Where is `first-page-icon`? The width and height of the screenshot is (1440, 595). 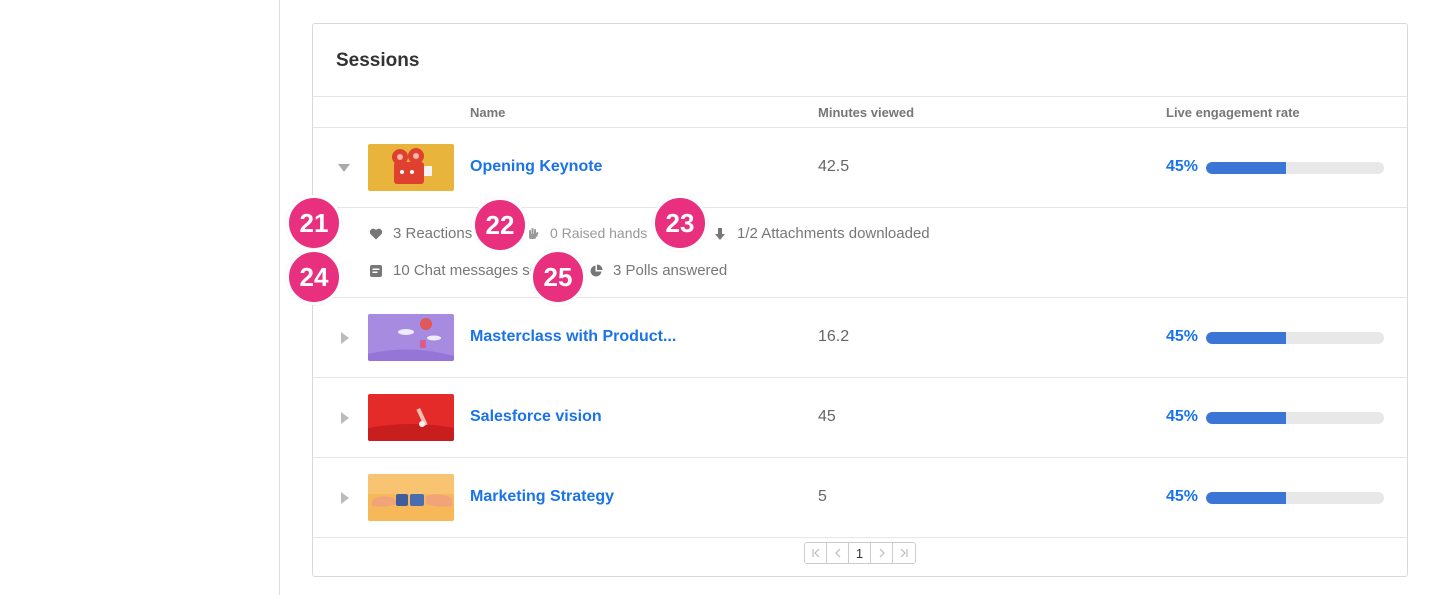
first-page-icon is located at coordinates (815, 553).